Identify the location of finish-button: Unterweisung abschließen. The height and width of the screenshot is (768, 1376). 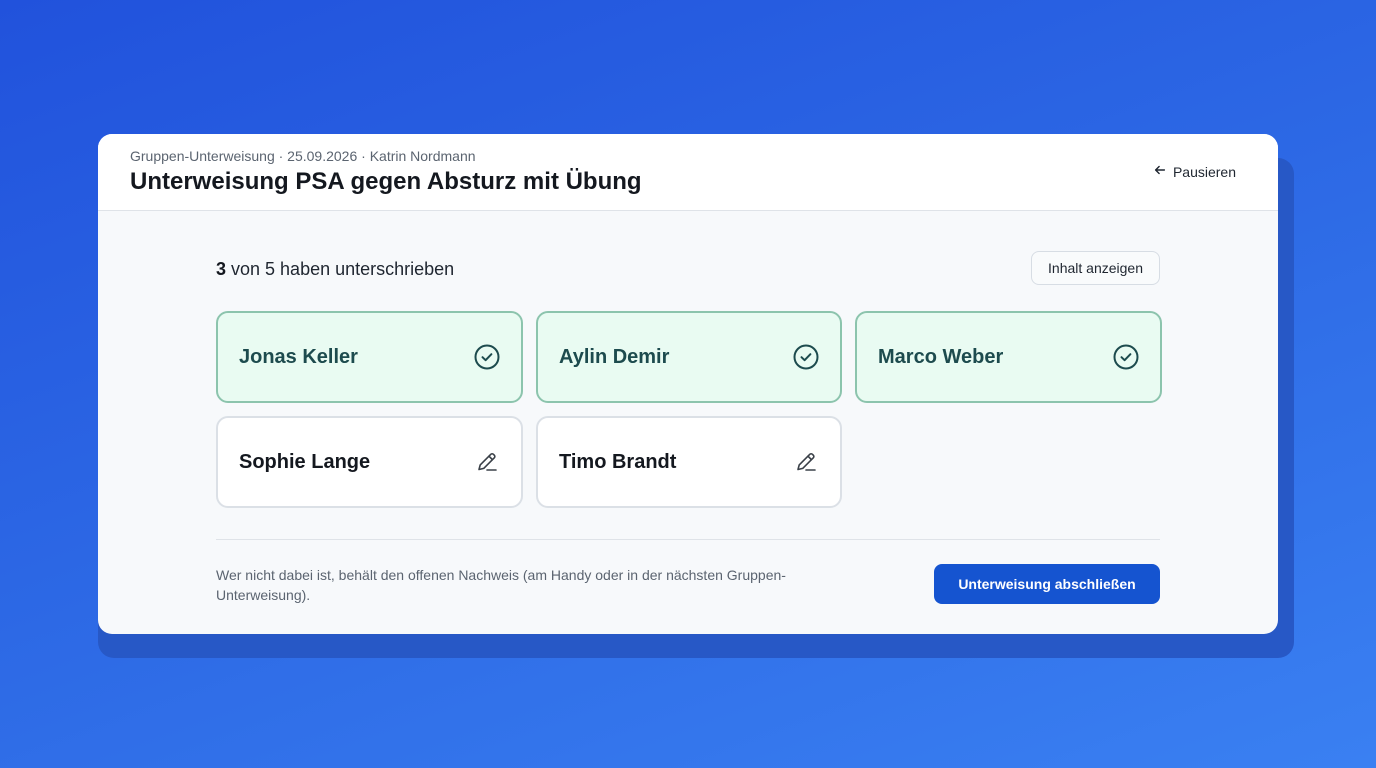
(1047, 584).